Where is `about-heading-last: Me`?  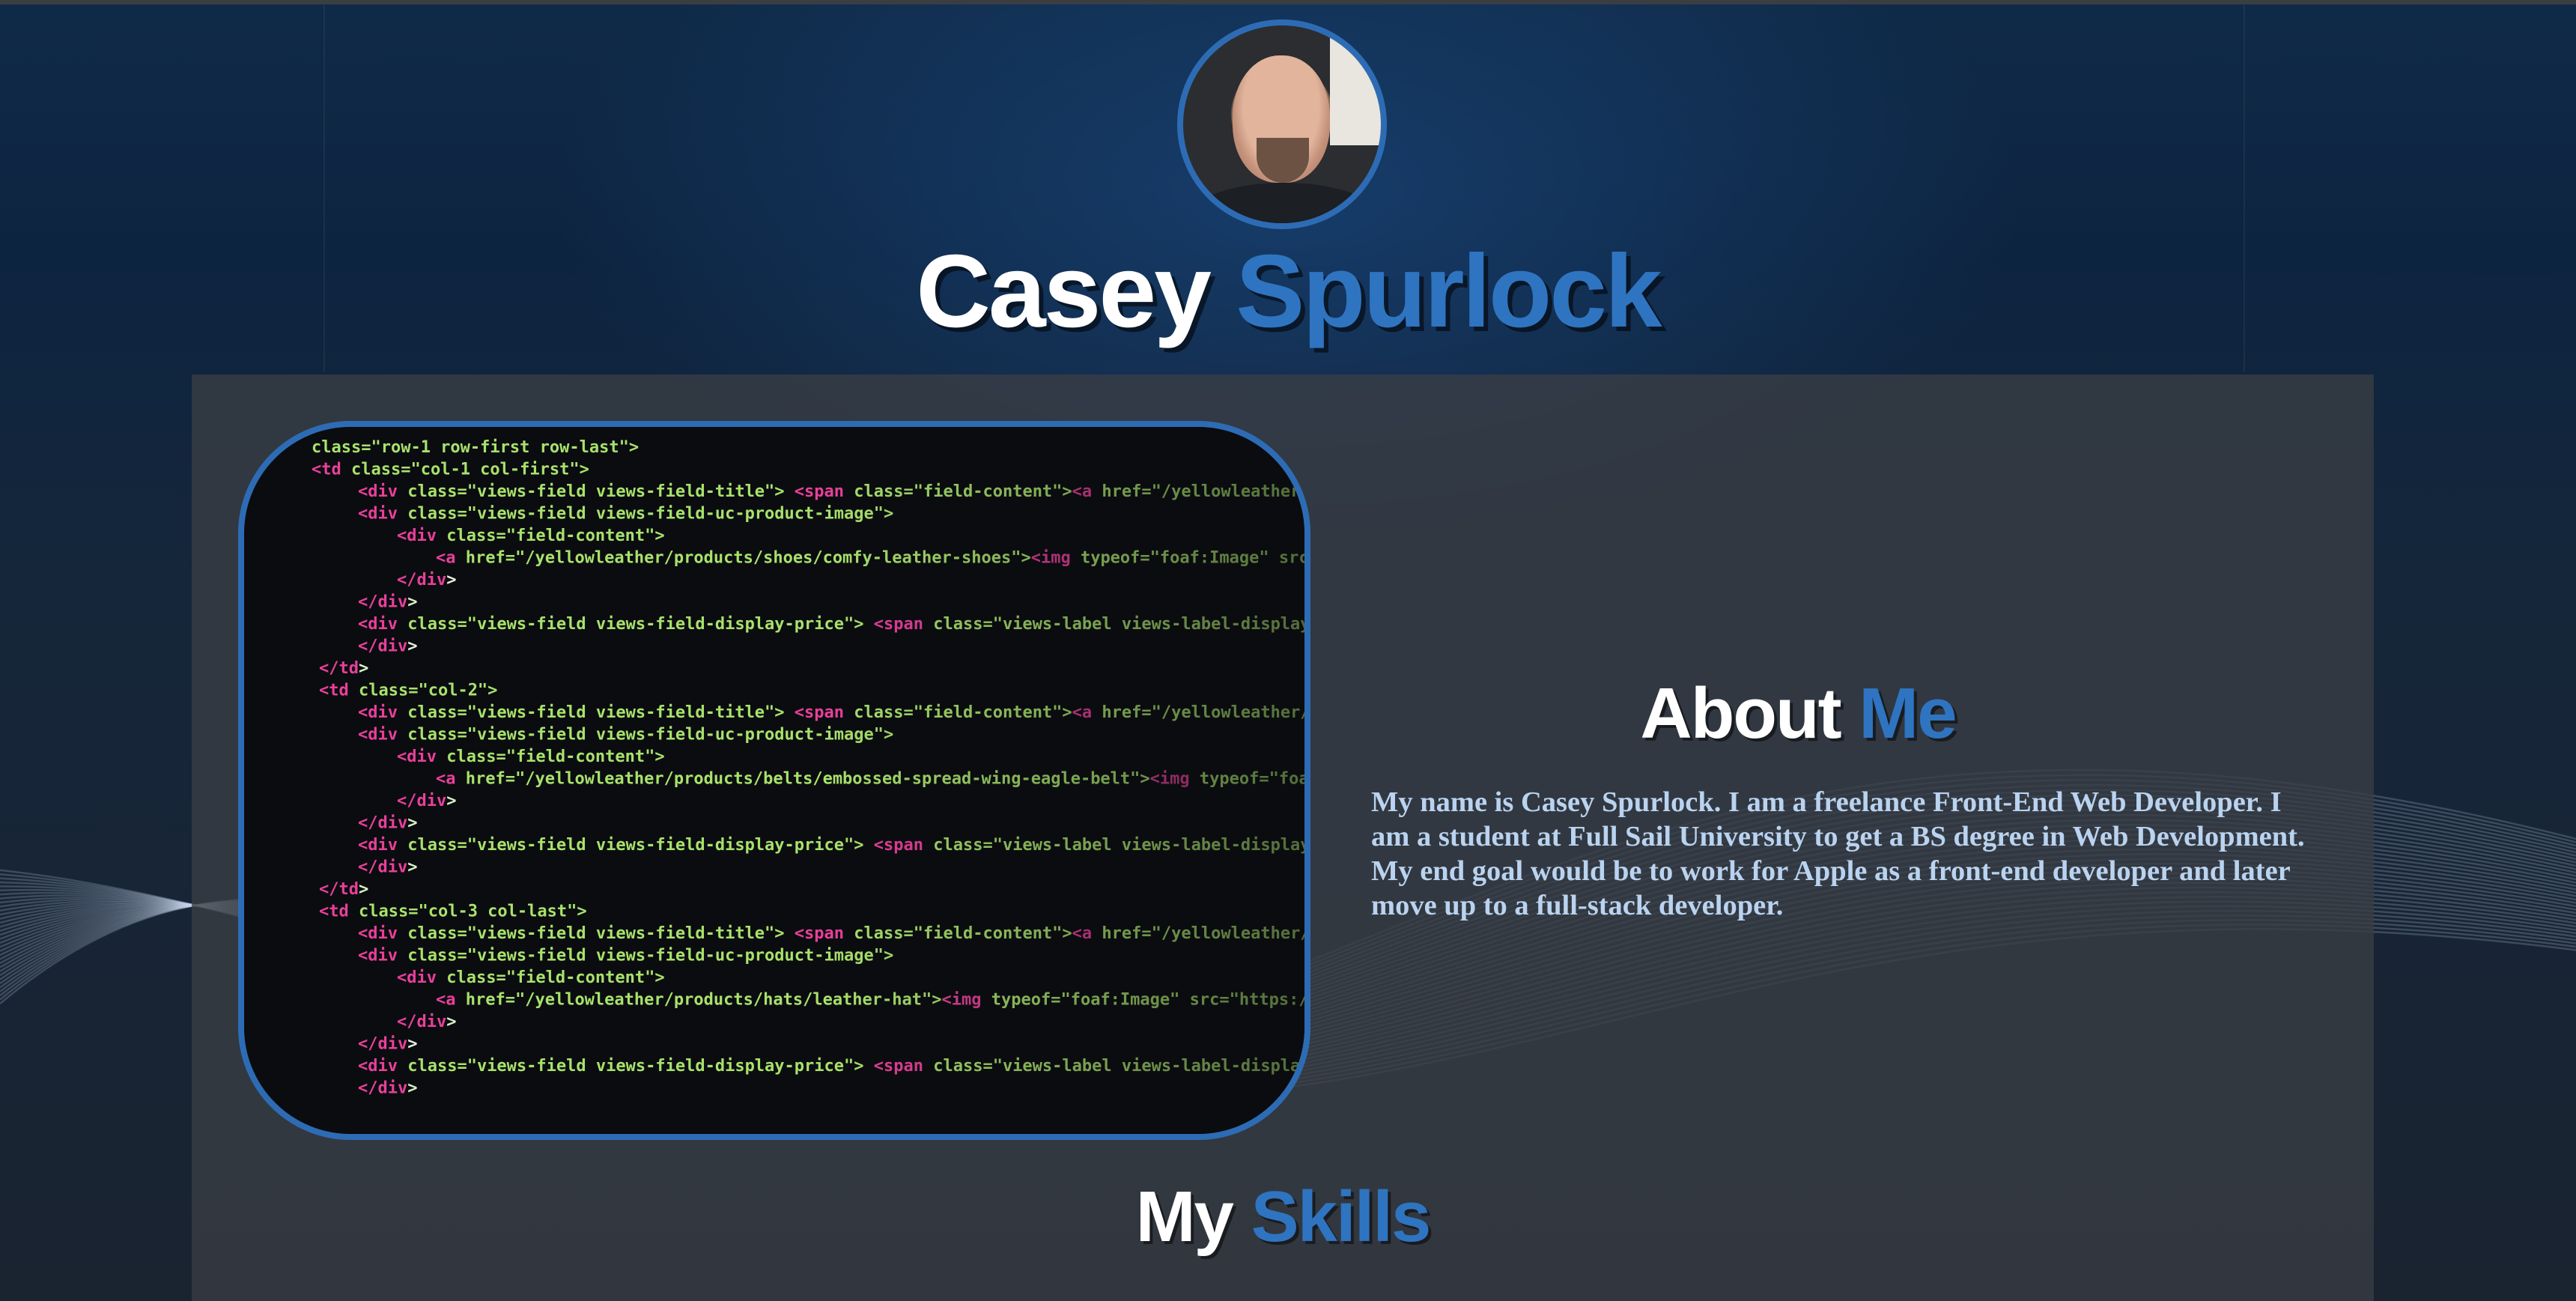
about-heading-last: Me is located at coordinates (1908, 713).